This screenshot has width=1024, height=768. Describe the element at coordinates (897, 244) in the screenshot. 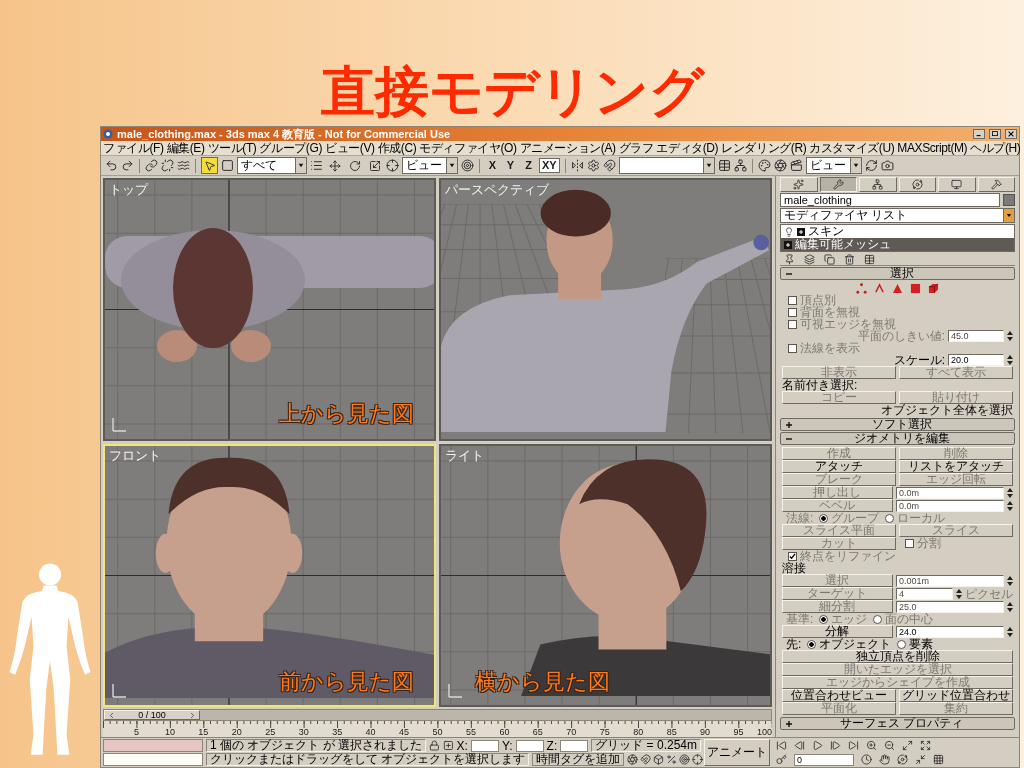

I see `stack-item: 編集可能メッシュ` at that location.